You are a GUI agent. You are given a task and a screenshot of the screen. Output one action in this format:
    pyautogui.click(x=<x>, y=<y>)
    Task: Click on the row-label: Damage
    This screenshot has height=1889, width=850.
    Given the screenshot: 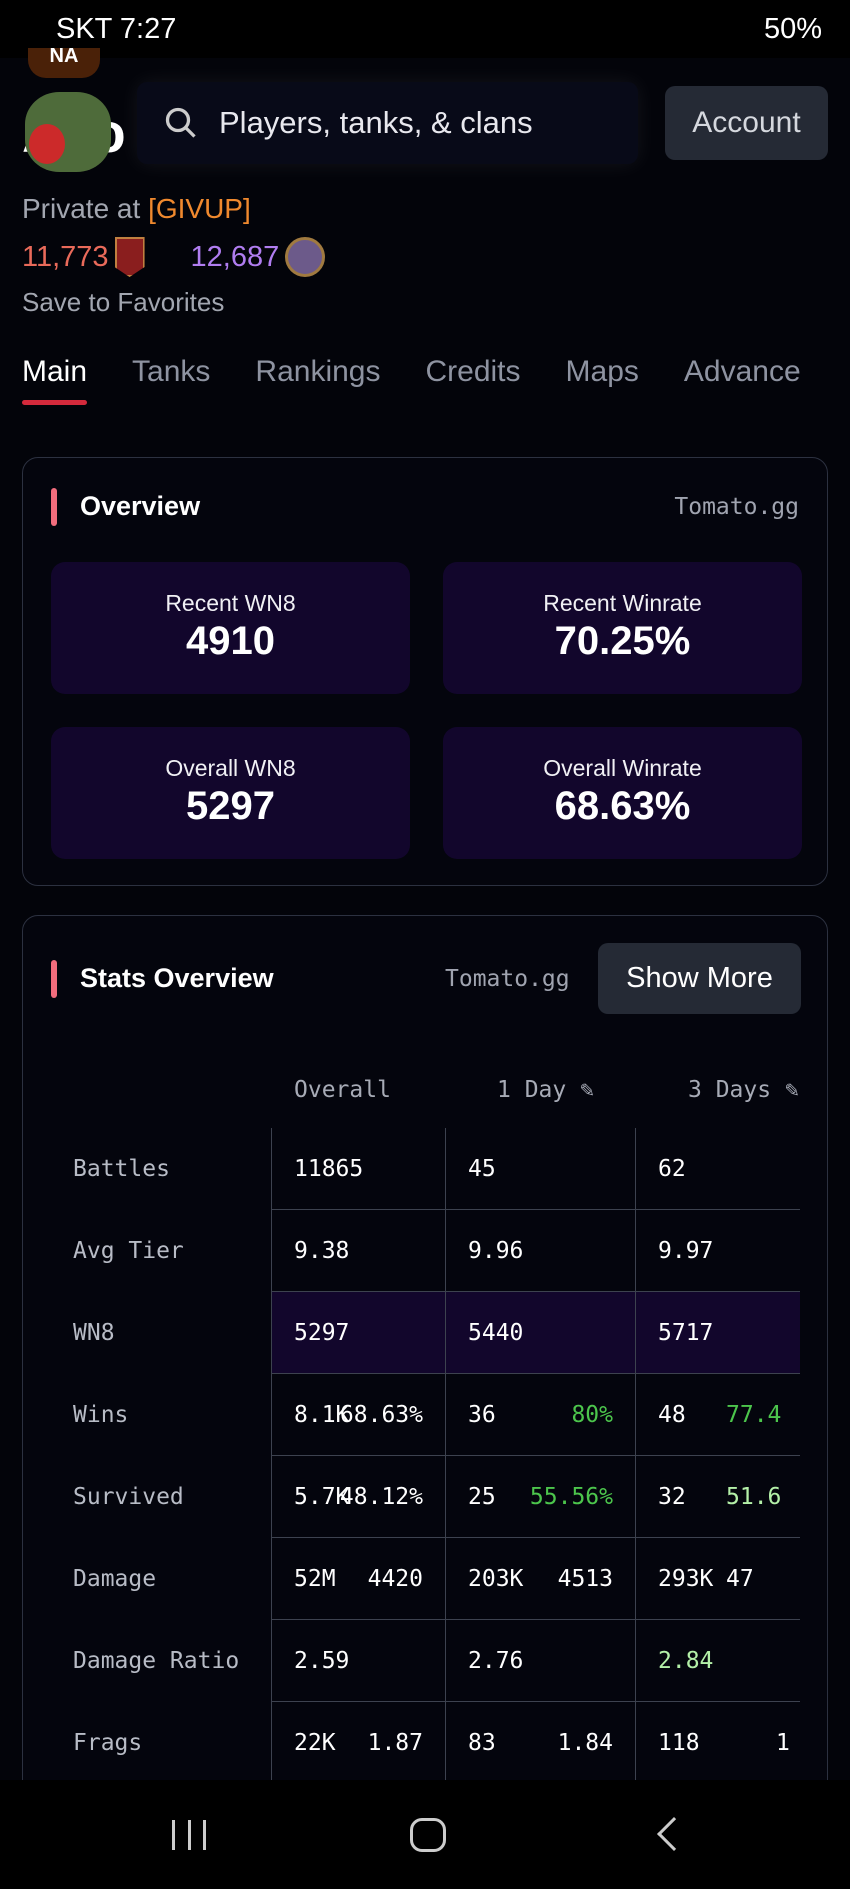 What is the action you would take?
    pyautogui.click(x=115, y=1579)
    